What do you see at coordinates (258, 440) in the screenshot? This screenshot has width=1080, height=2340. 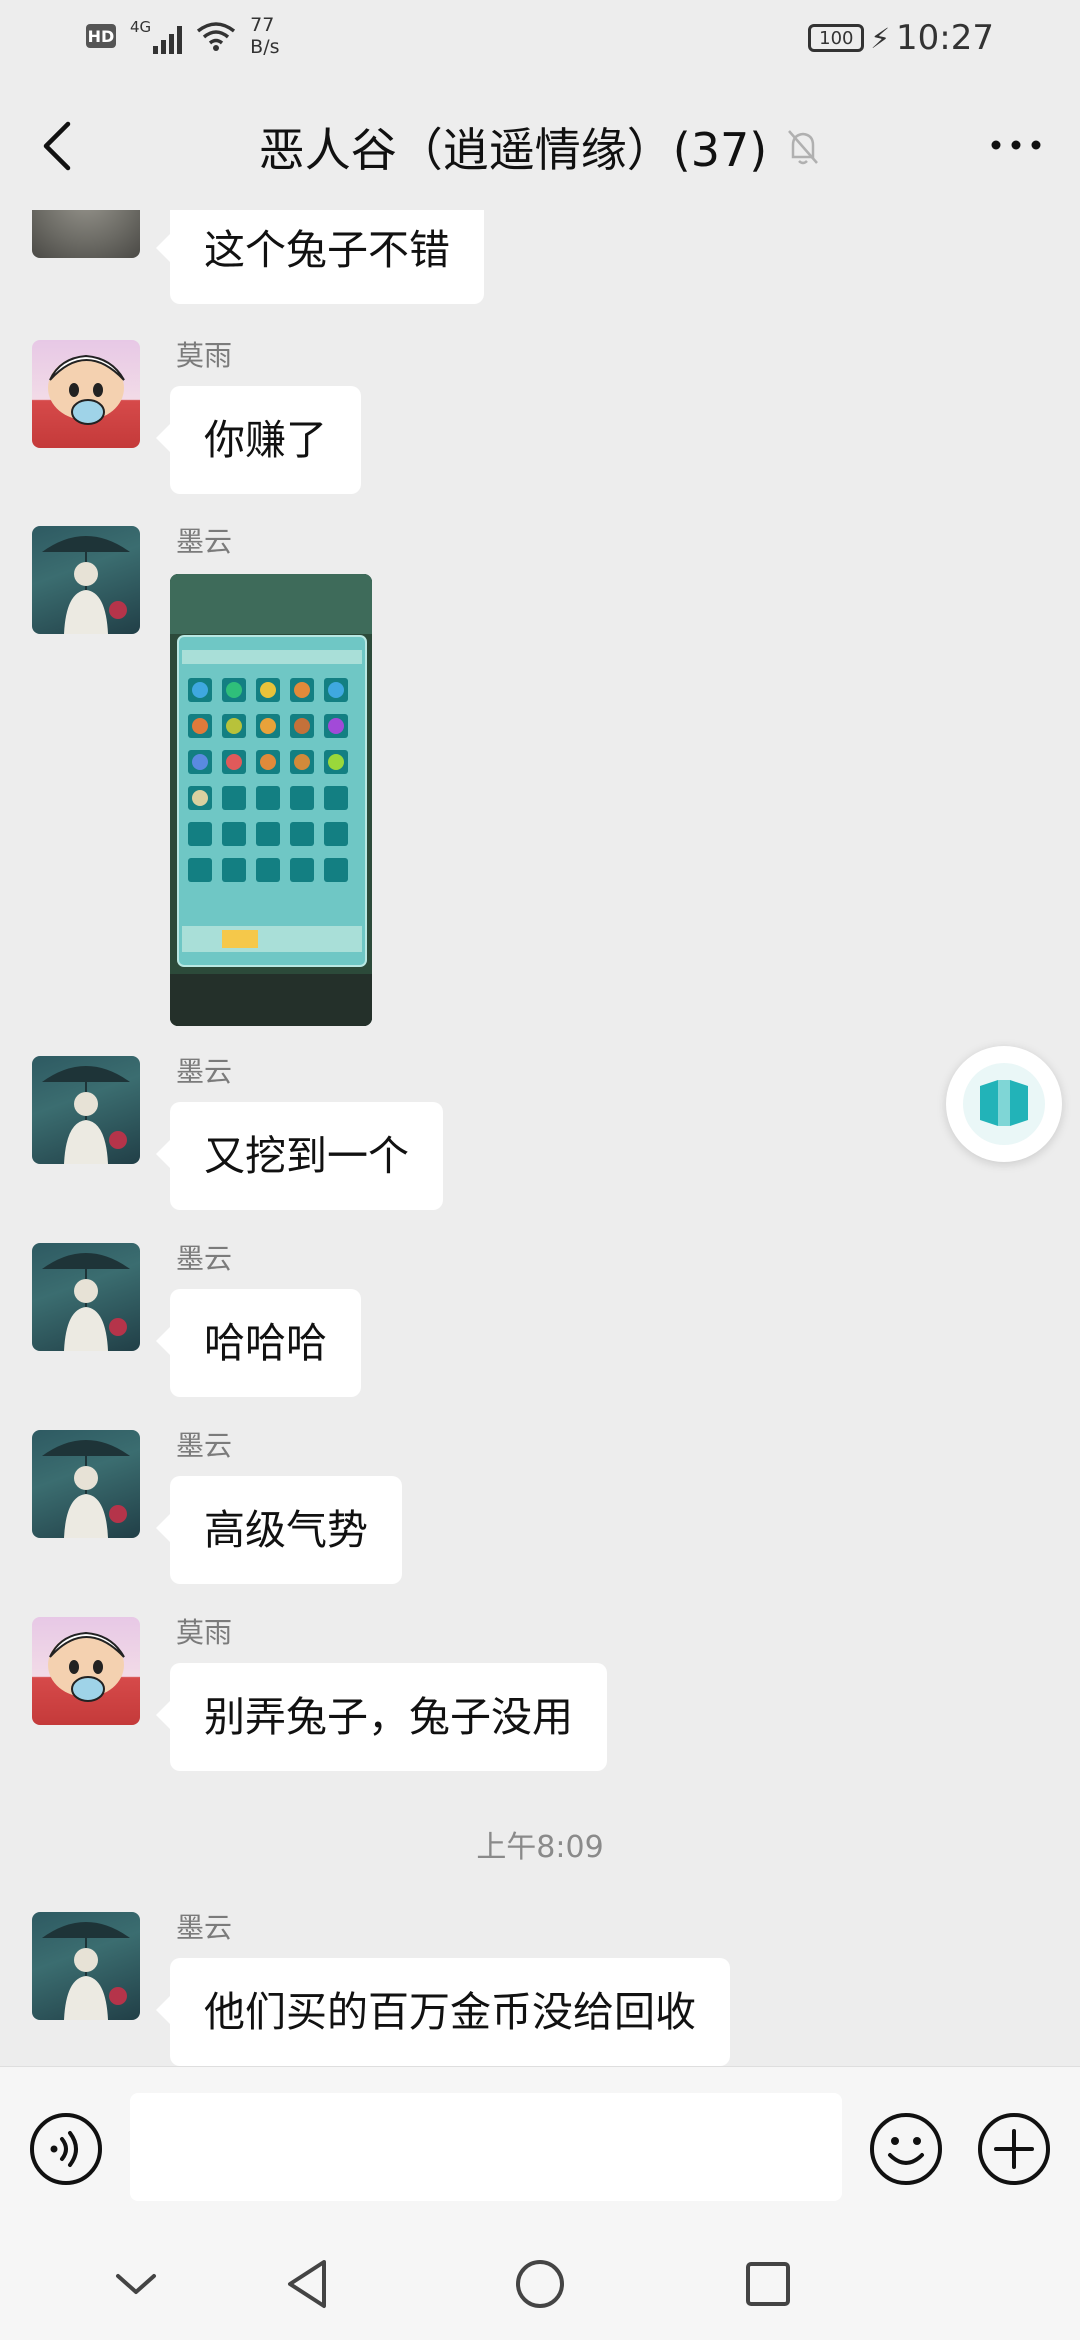 I see `message-bubble: 你赚了` at bounding box center [258, 440].